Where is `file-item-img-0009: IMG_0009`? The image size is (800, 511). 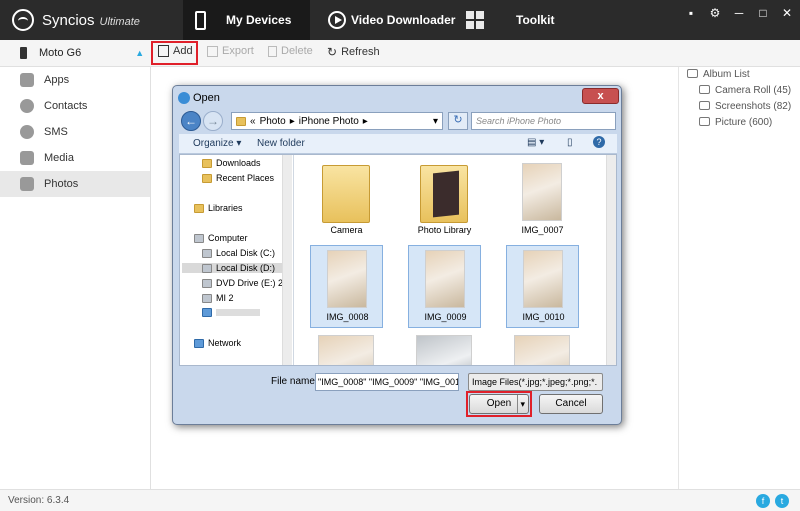
file-item-img-0009: IMG_0009 is located at coordinates (444, 286).